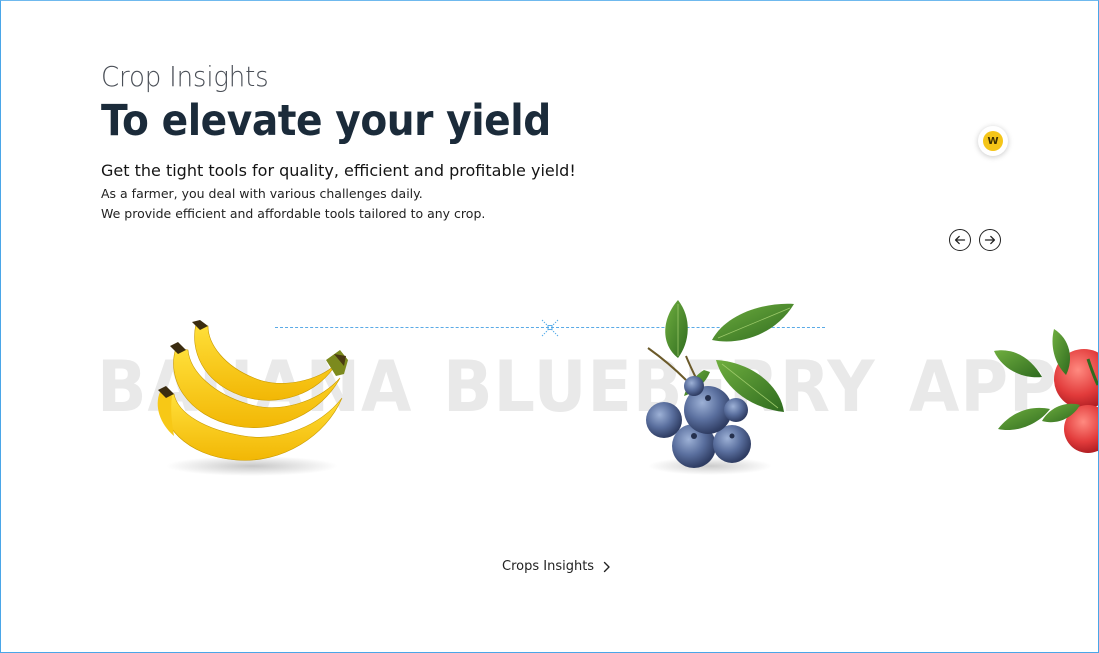 Image resolution: width=1099 pixels, height=653 pixels. I want to click on avatar: W, so click(993, 141).